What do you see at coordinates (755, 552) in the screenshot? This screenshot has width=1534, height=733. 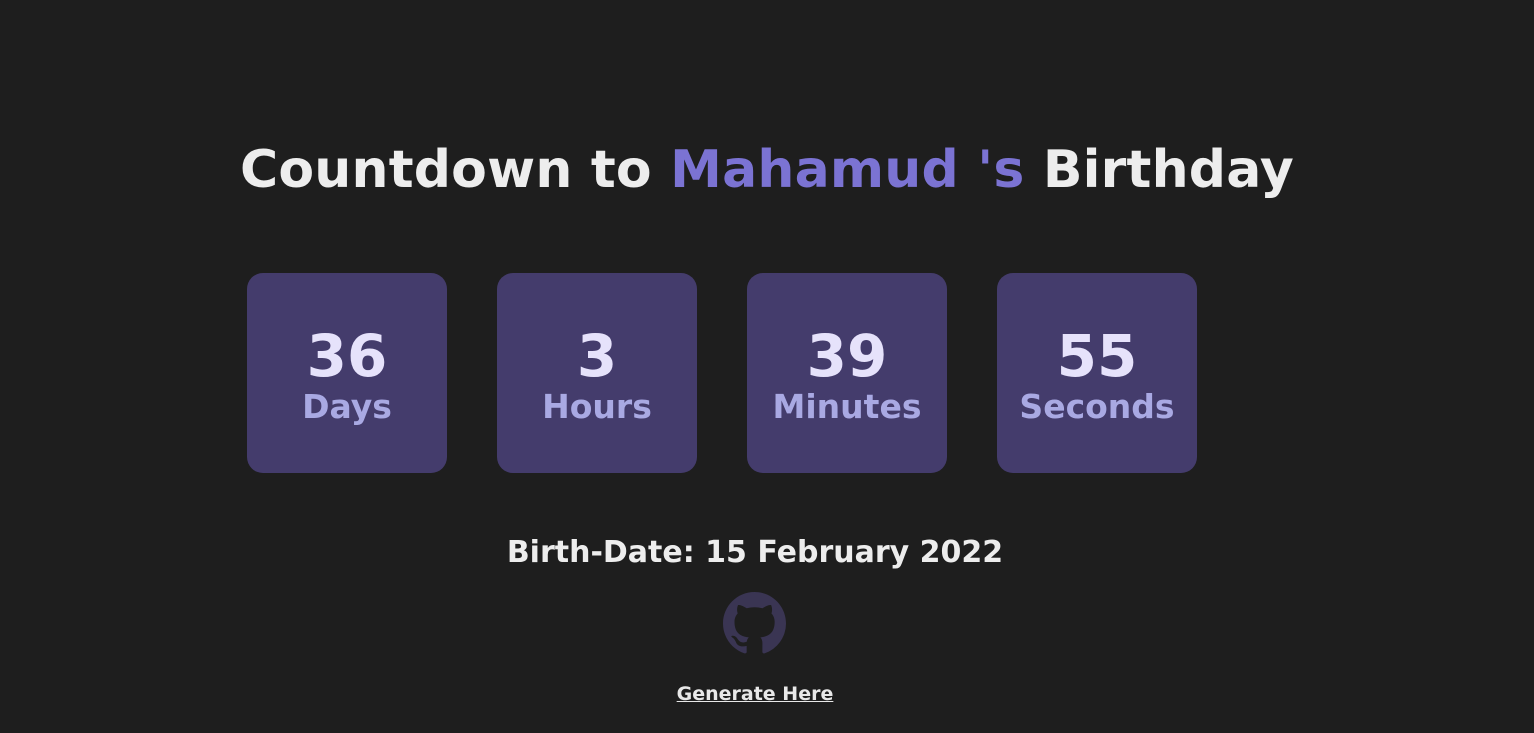 I see `birth-date: Birth-Date: 15 February 2022` at bounding box center [755, 552].